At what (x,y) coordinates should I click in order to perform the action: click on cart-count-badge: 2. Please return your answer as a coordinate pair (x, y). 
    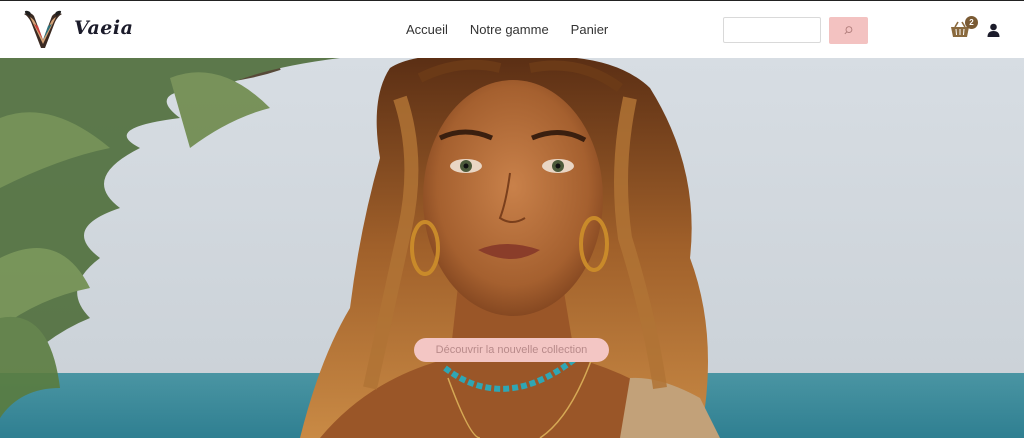
    Looking at the image, I should click on (971, 22).